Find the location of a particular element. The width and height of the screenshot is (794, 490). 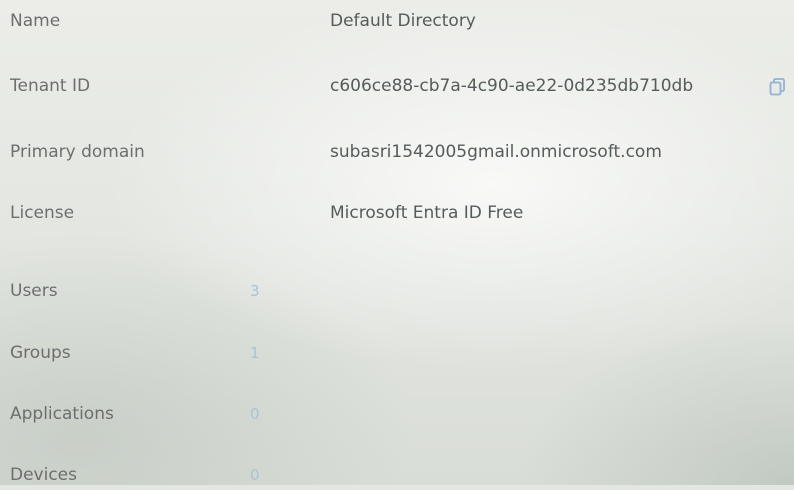

tenant-id-value: c606ce88-cb7a-4c90-ae22-0d235db710db is located at coordinates (512, 86).